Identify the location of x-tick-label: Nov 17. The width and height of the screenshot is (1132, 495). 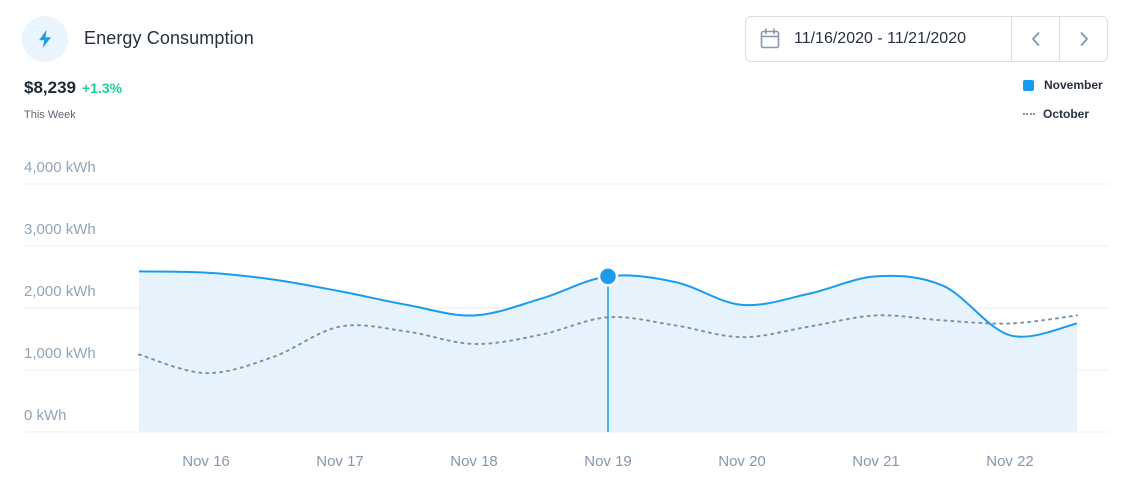
(340, 461).